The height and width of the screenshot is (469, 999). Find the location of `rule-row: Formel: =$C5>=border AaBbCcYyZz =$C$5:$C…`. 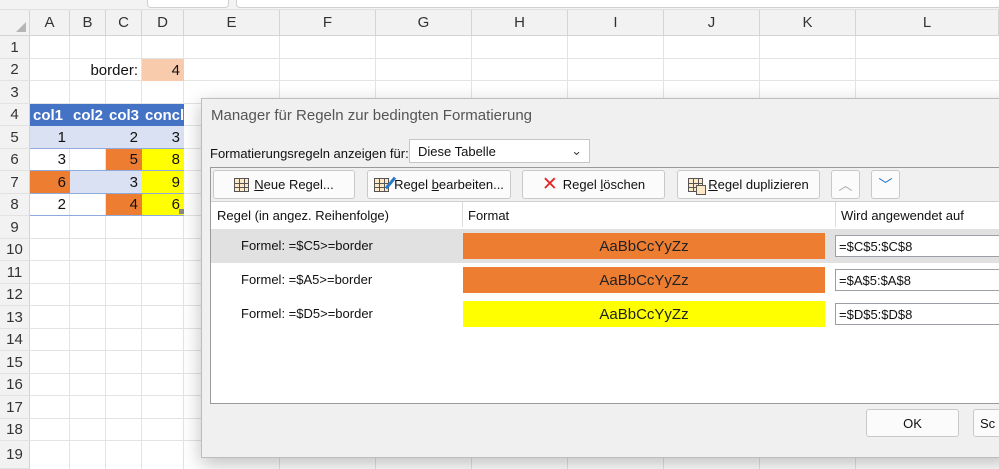

rule-row: Formel: =$C5>=border AaBbCcYyZz =$C$5:$C… is located at coordinates (605, 246).